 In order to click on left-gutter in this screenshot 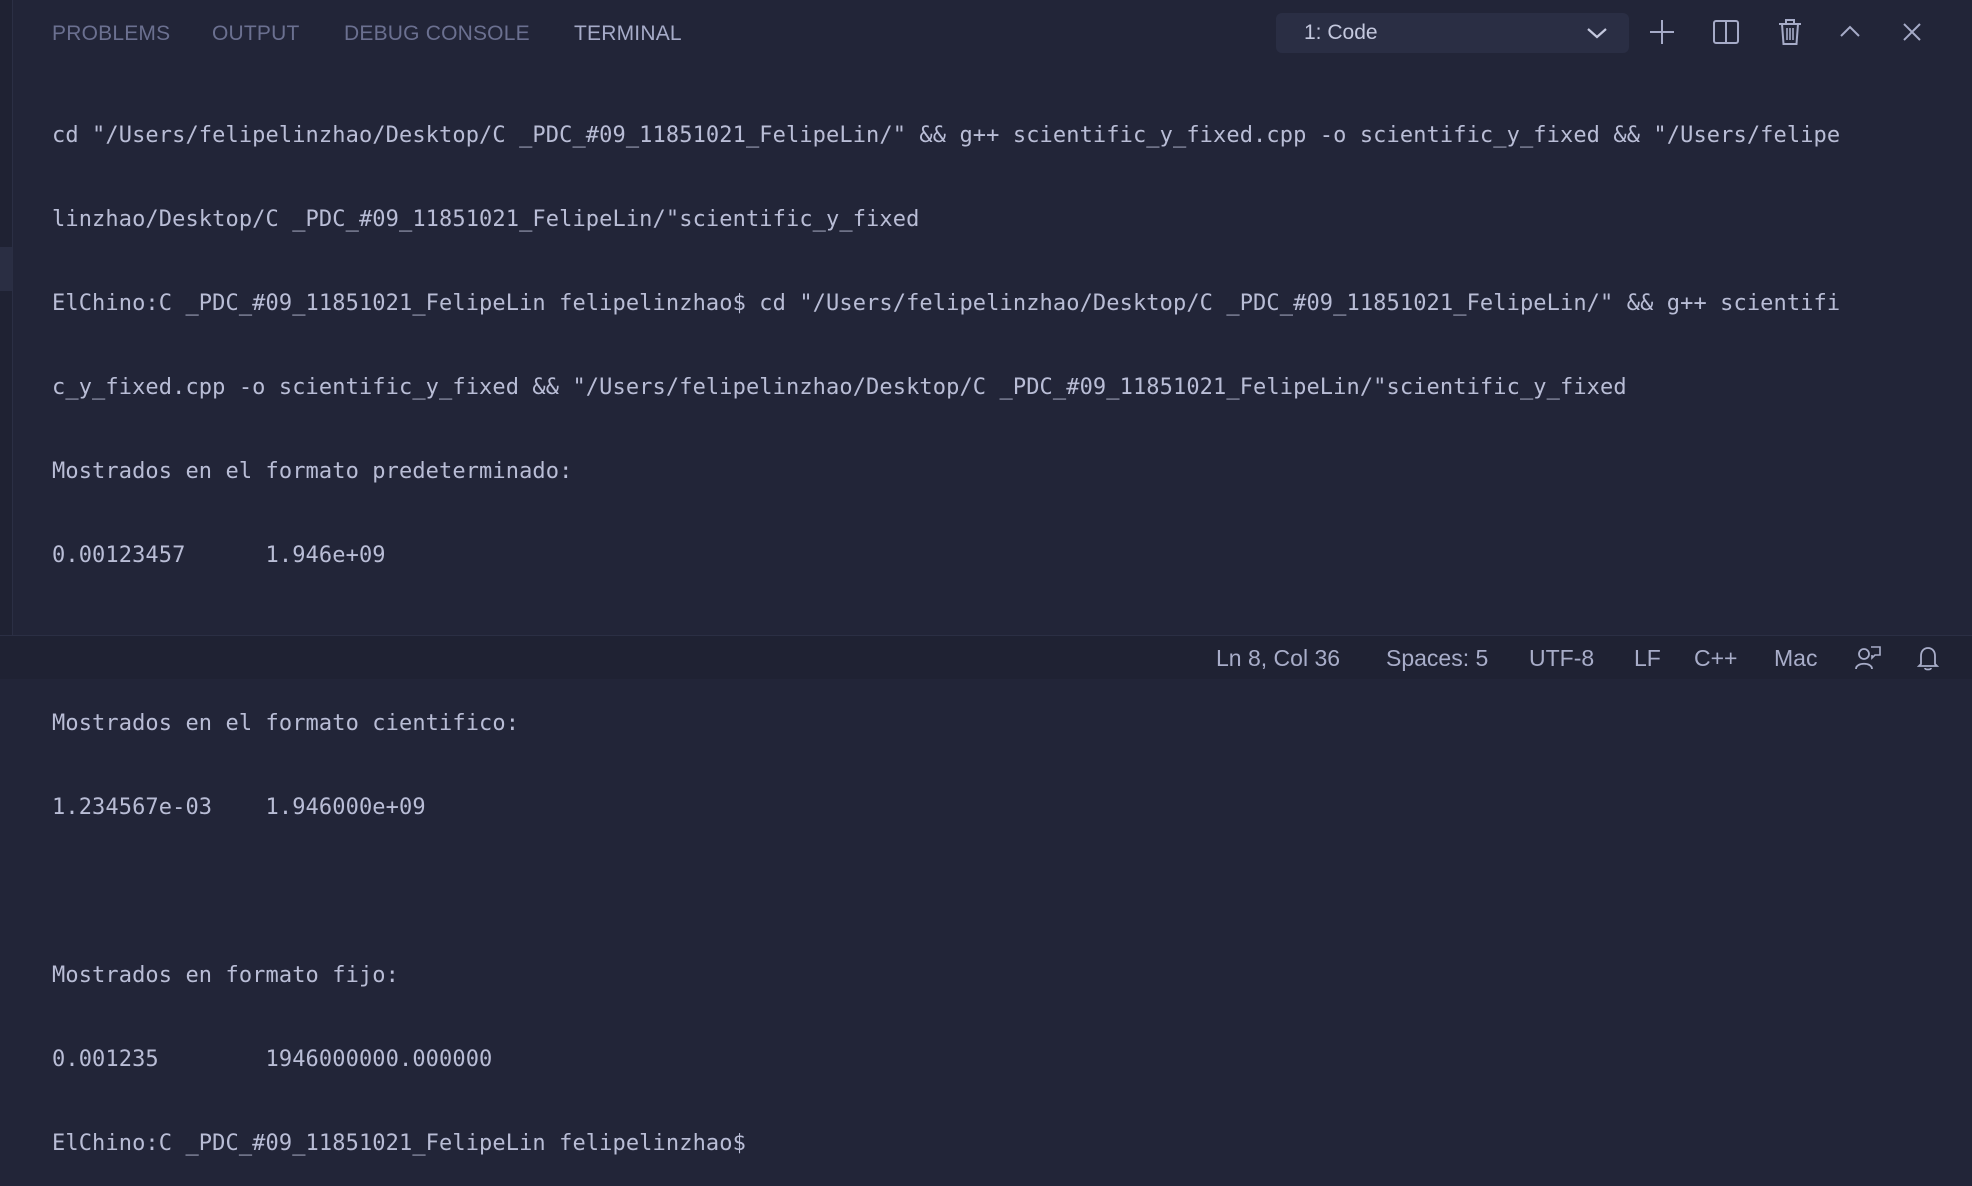, I will do `click(6, 317)`.